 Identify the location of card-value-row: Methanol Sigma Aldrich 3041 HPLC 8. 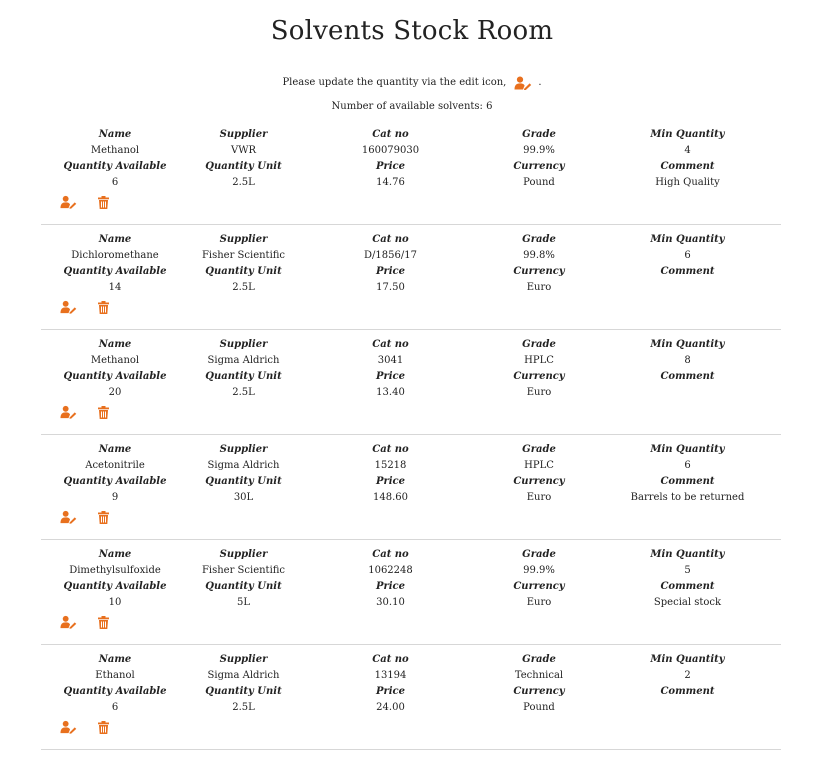
(411, 361).